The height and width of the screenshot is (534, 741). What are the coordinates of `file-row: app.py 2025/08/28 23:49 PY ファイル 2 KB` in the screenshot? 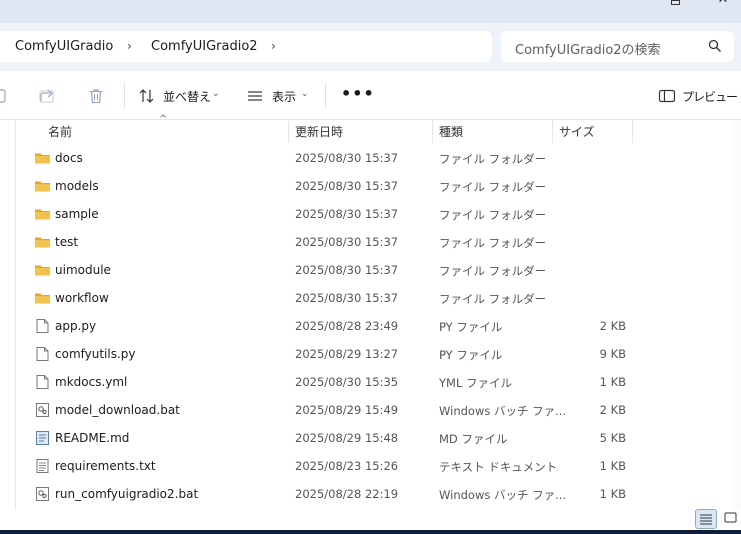 It's located at (366, 327).